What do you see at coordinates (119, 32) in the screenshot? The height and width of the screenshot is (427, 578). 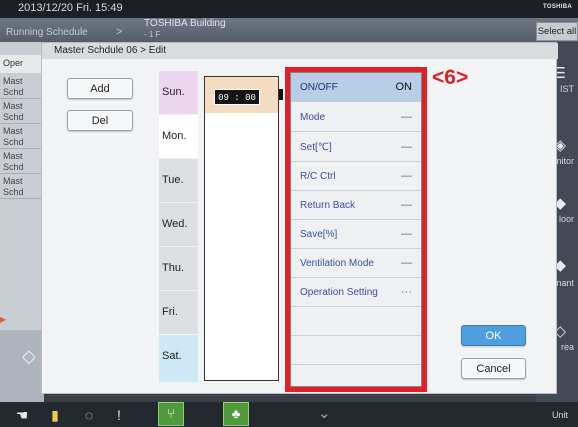 I see `chevron-right-icon: >` at bounding box center [119, 32].